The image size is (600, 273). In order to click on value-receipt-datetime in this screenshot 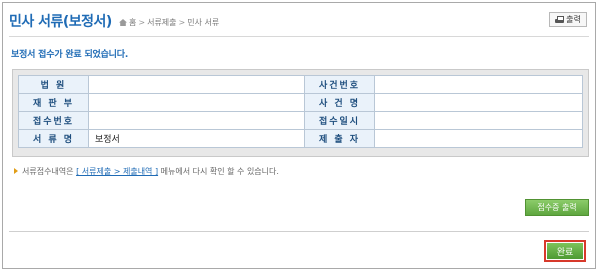, I will do `click(478, 120)`.